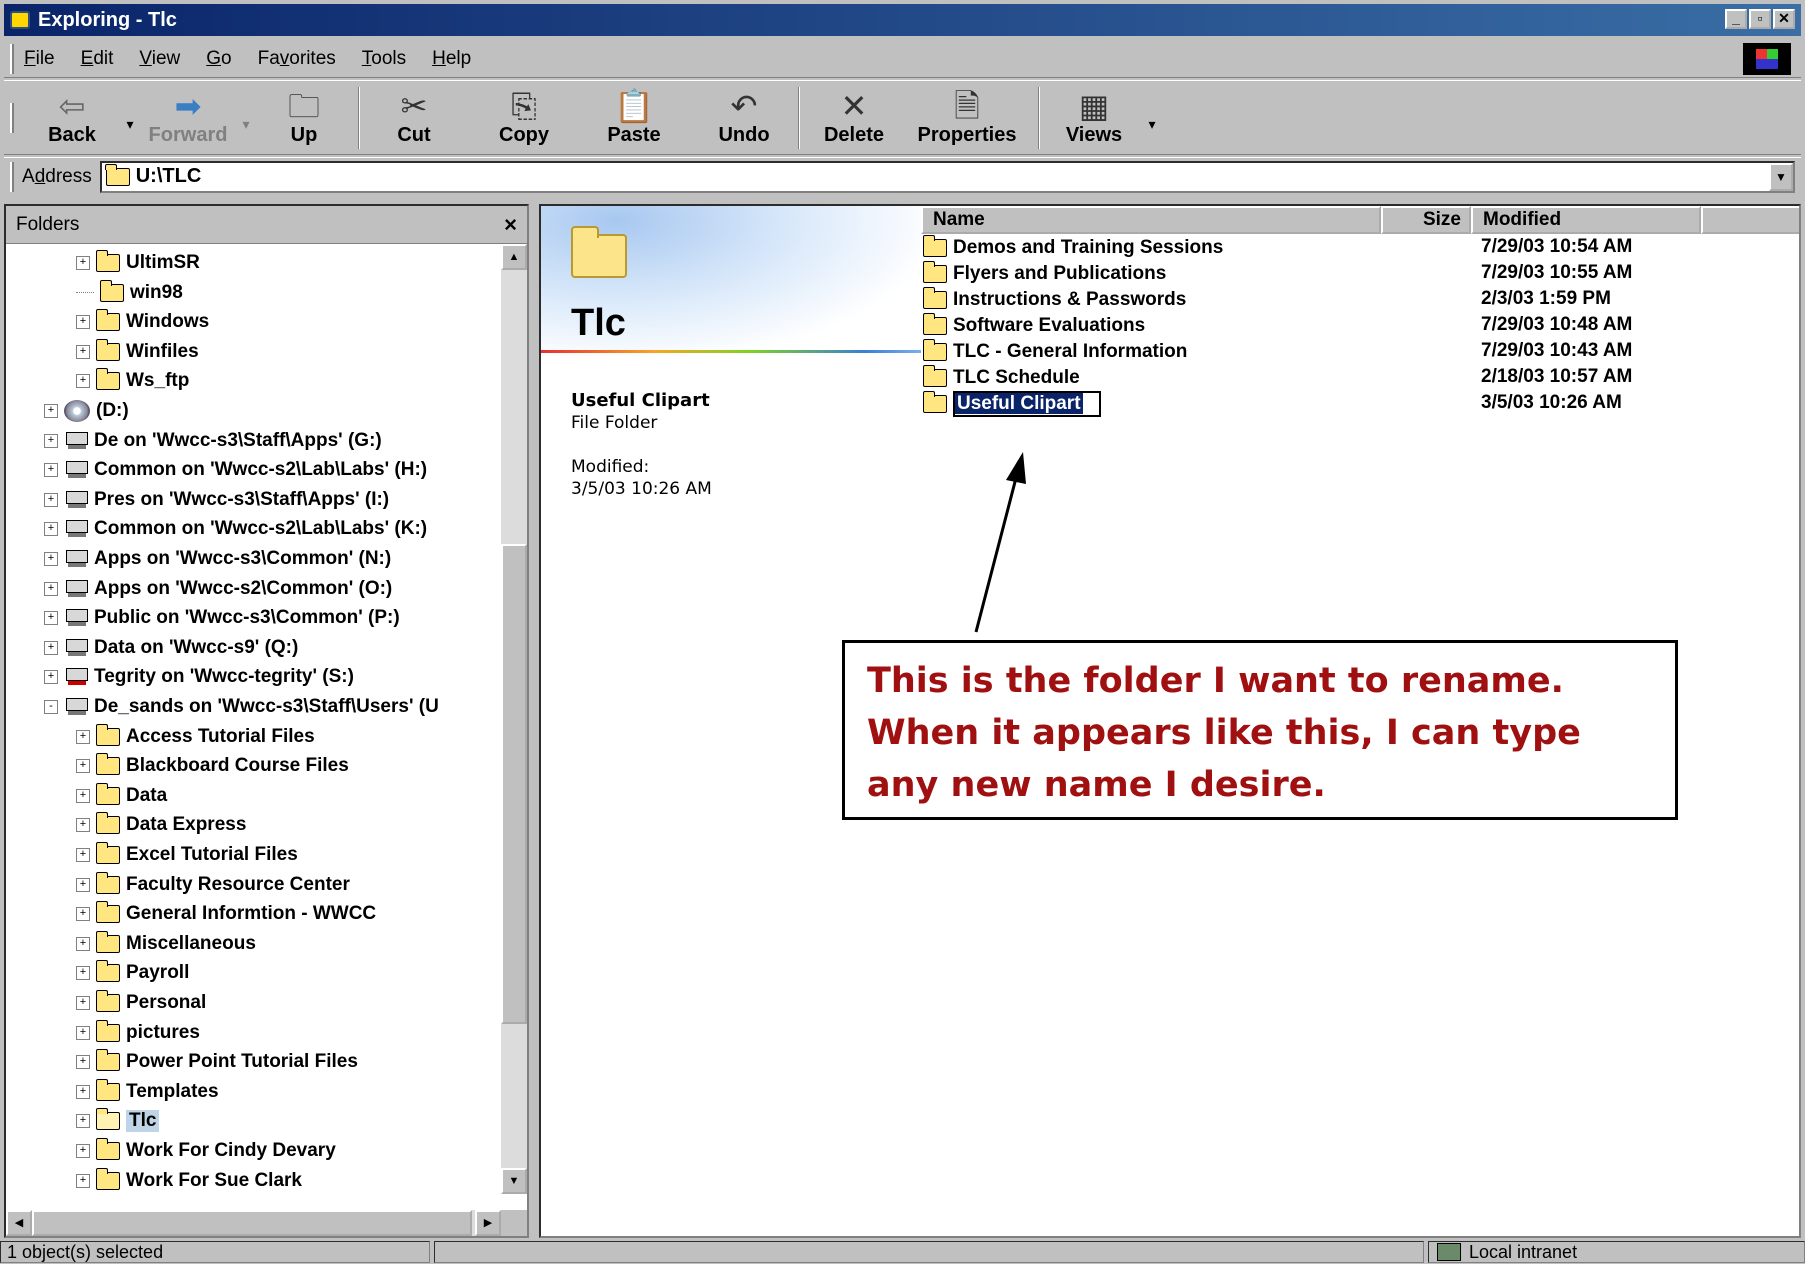  I want to click on local-intranet-icon, so click(1449, 1252).